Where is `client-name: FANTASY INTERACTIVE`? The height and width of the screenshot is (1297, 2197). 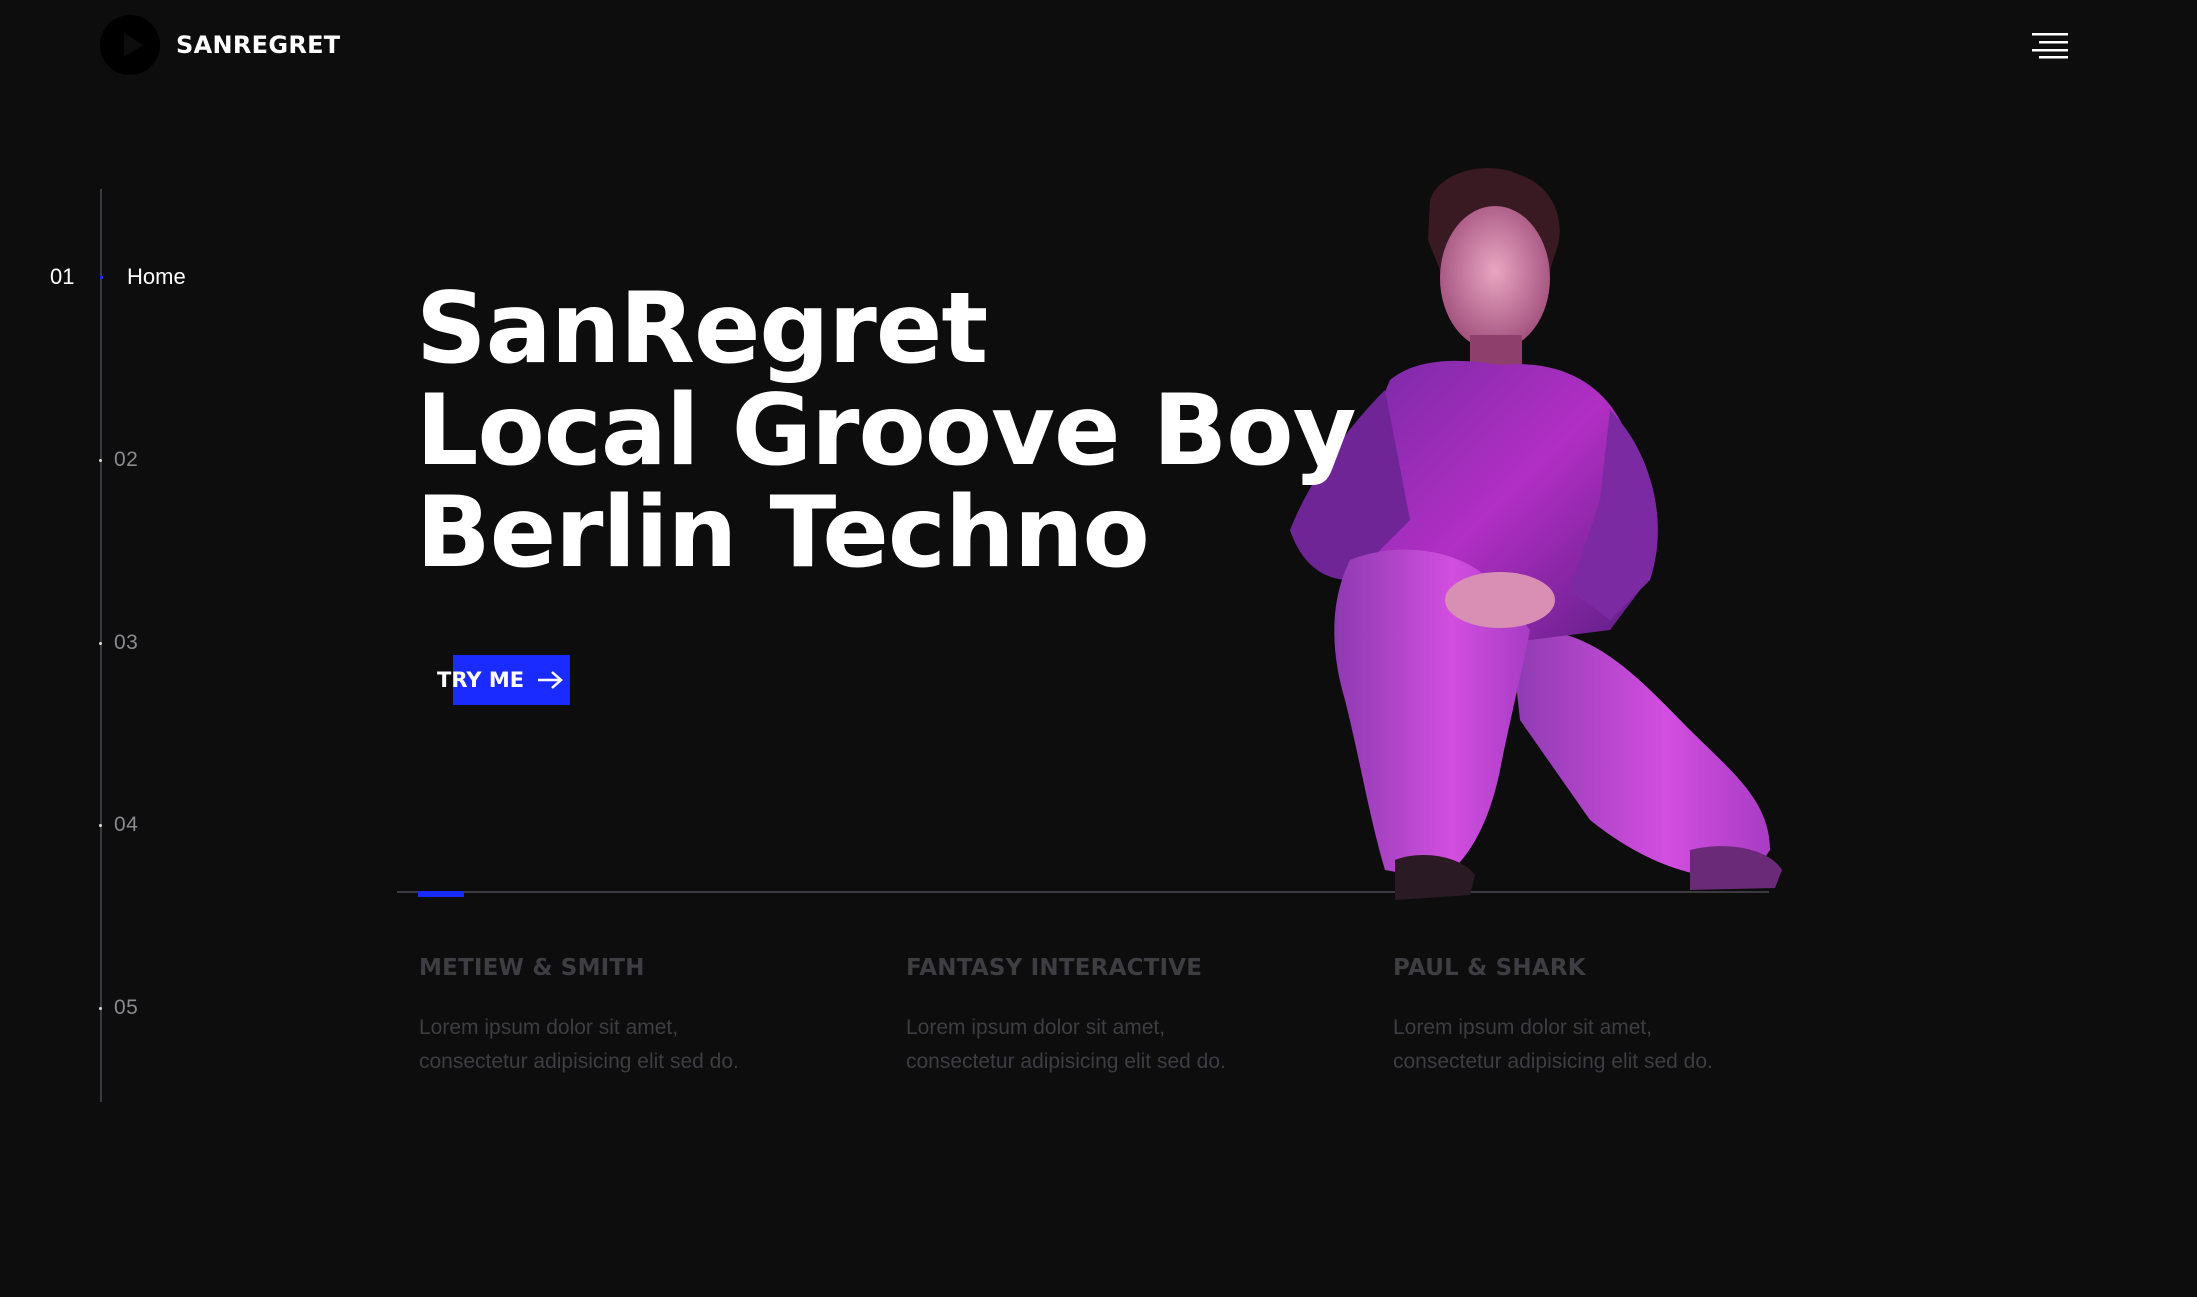 client-name: FANTASY INTERACTIVE is located at coordinates (1054, 968).